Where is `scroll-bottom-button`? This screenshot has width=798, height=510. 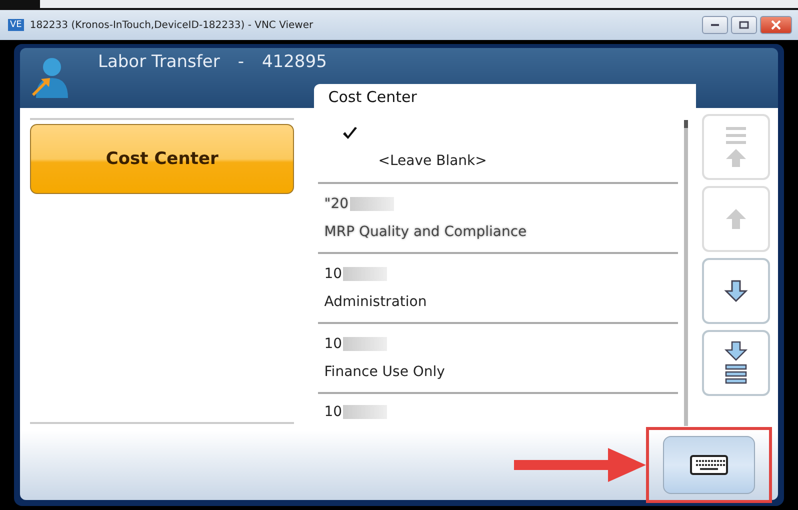 scroll-bottom-button is located at coordinates (736, 363).